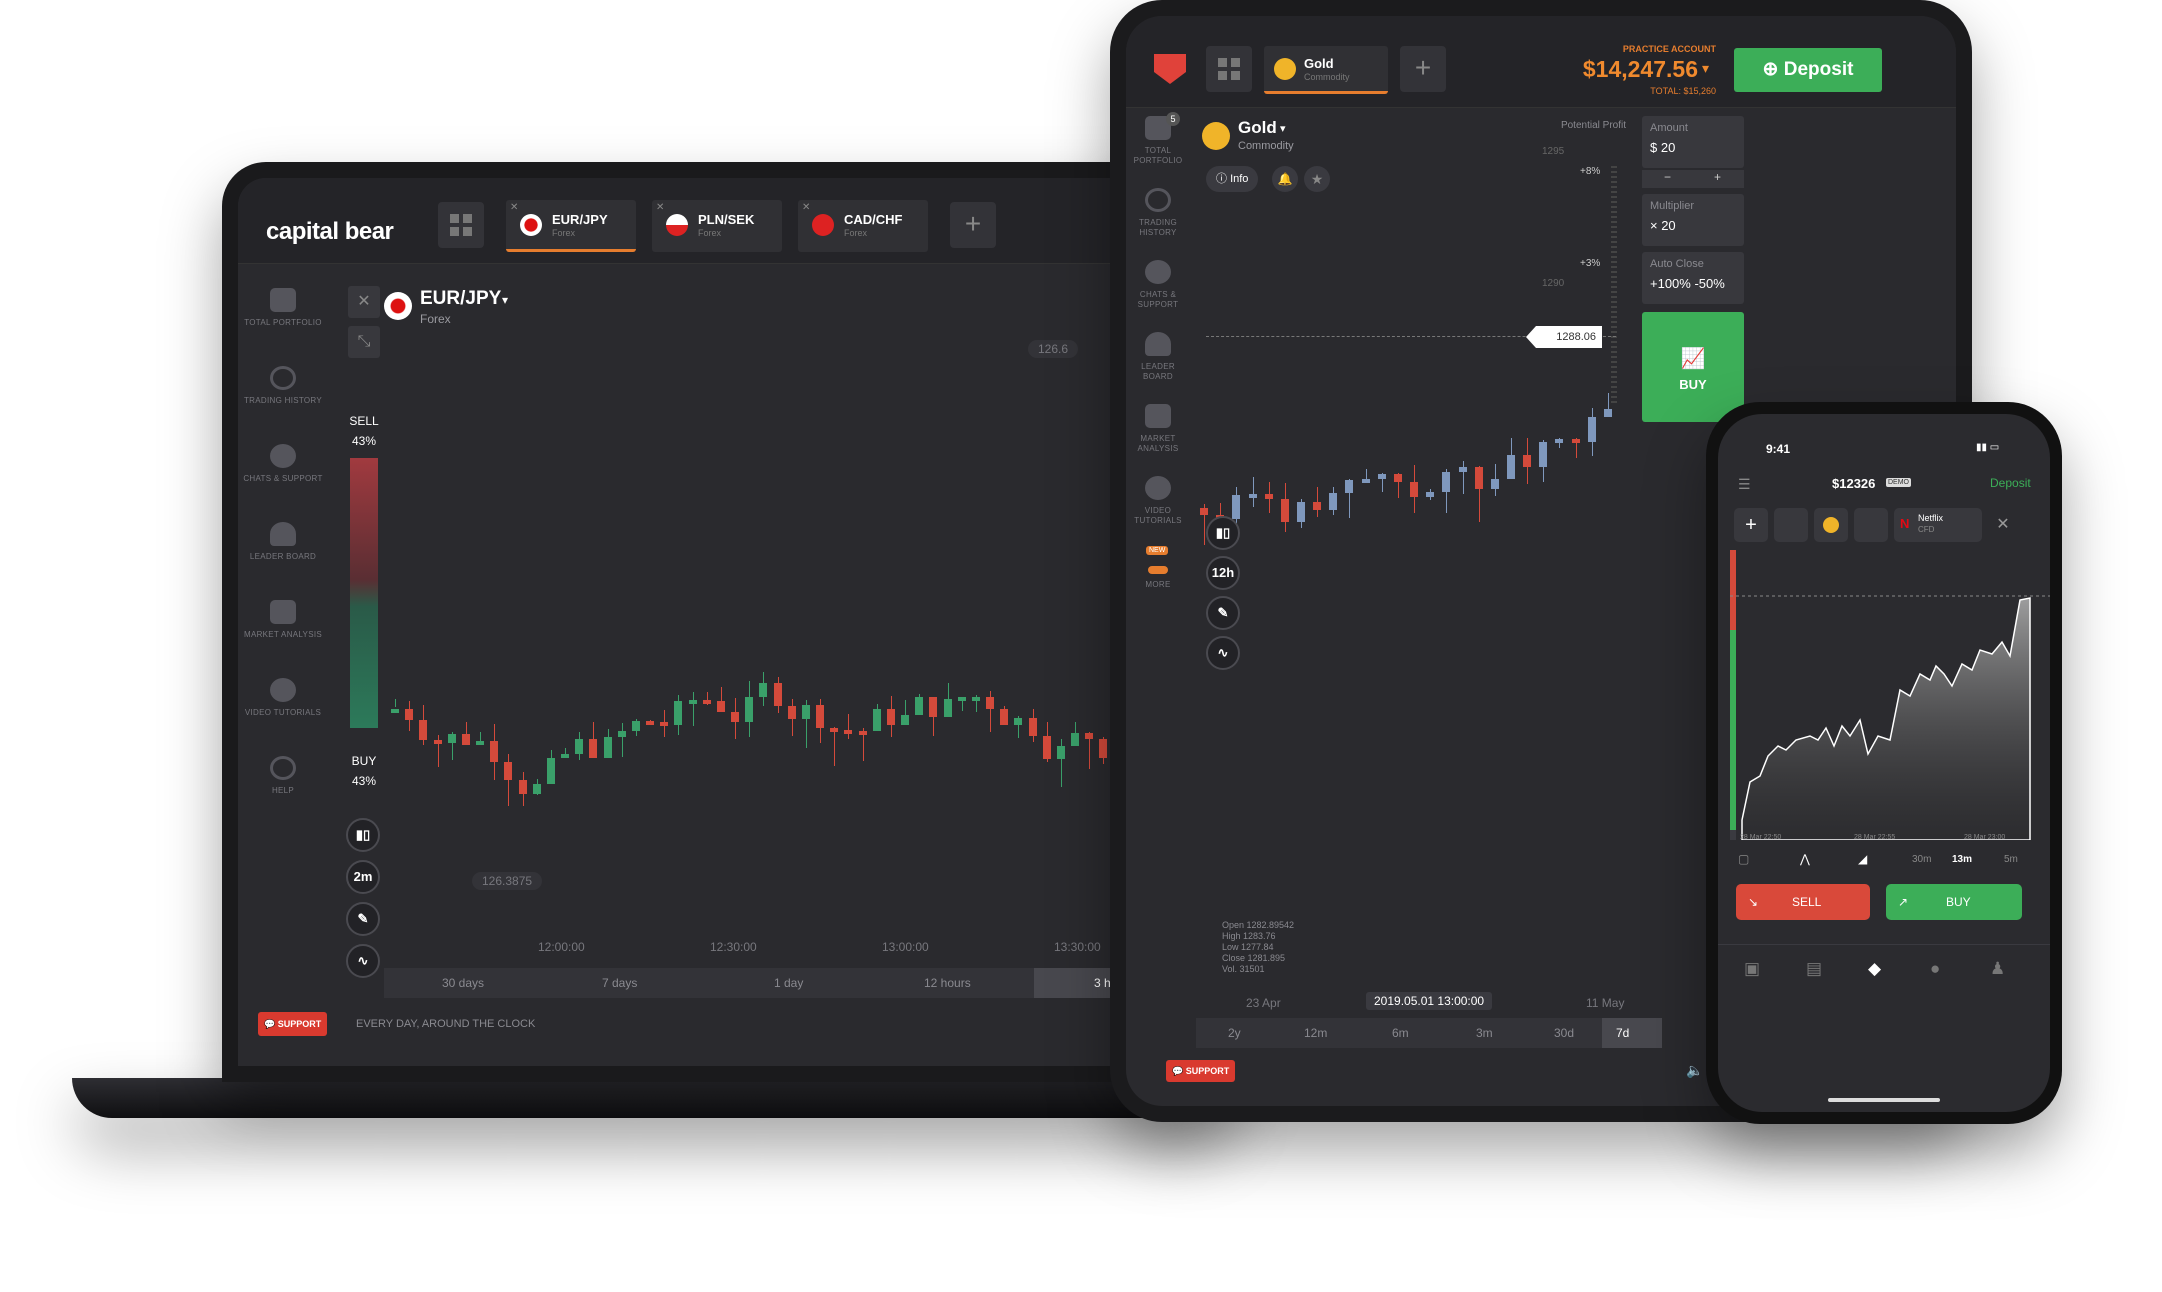  Describe the element at coordinates (1223, 573) in the screenshot. I see `interval-button: 12h` at that location.